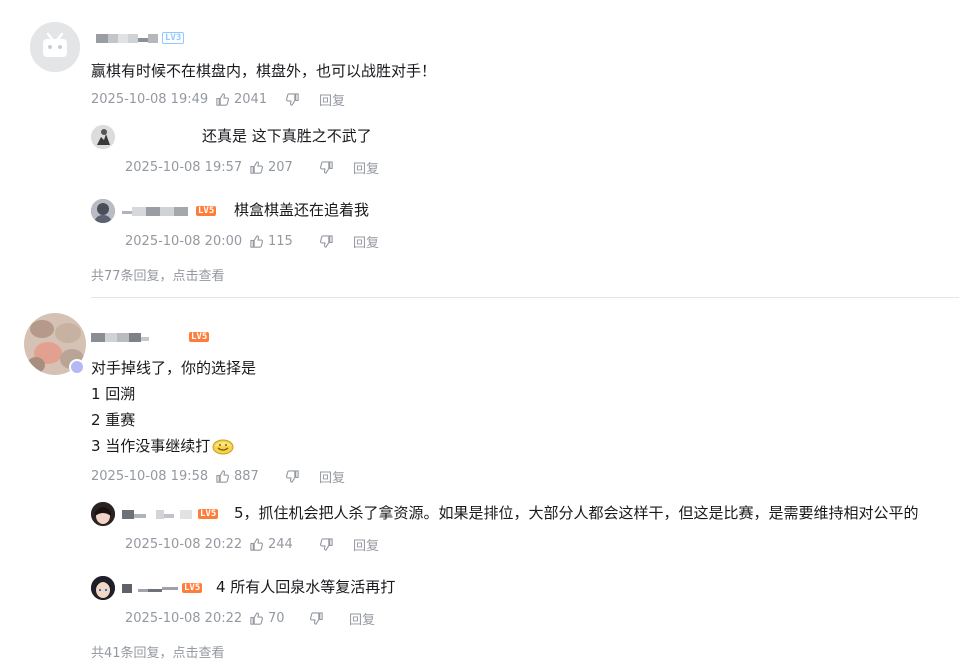 Image resolution: width=959 pixels, height=672 pixels. What do you see at coordinates (77, 367) in the screenshot?
I see `verified-badge-icon` at bounding box center [77, 367].